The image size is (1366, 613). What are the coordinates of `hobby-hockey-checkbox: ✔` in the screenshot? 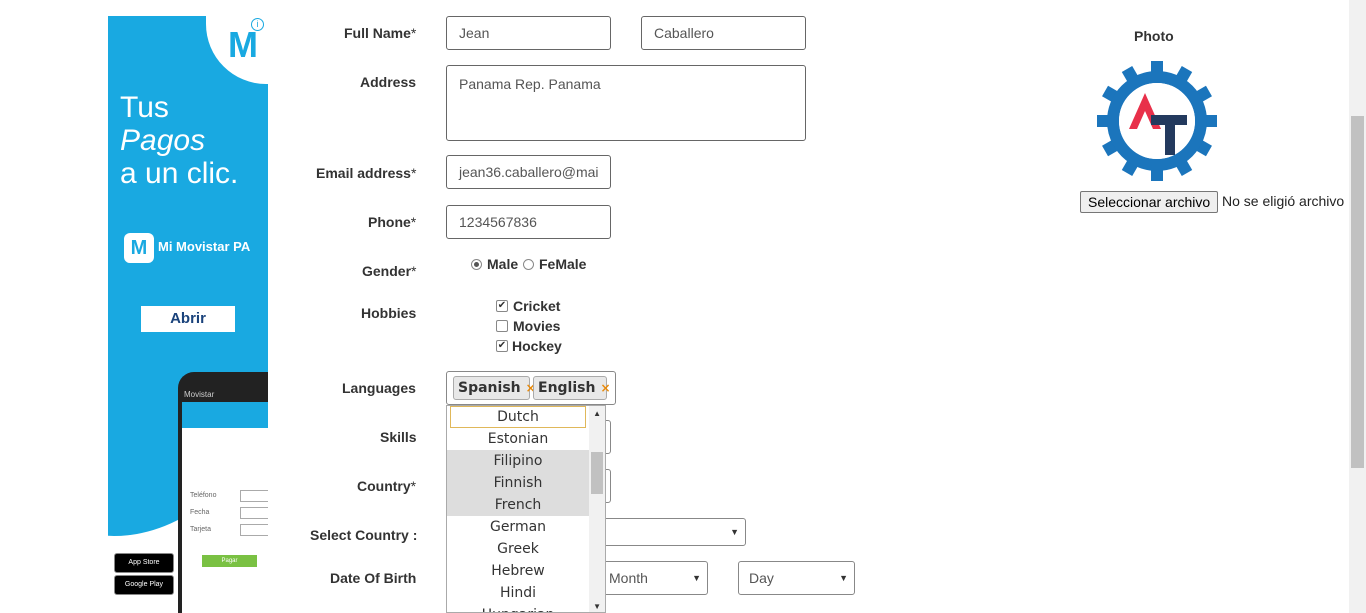 It's located at (502, 346).